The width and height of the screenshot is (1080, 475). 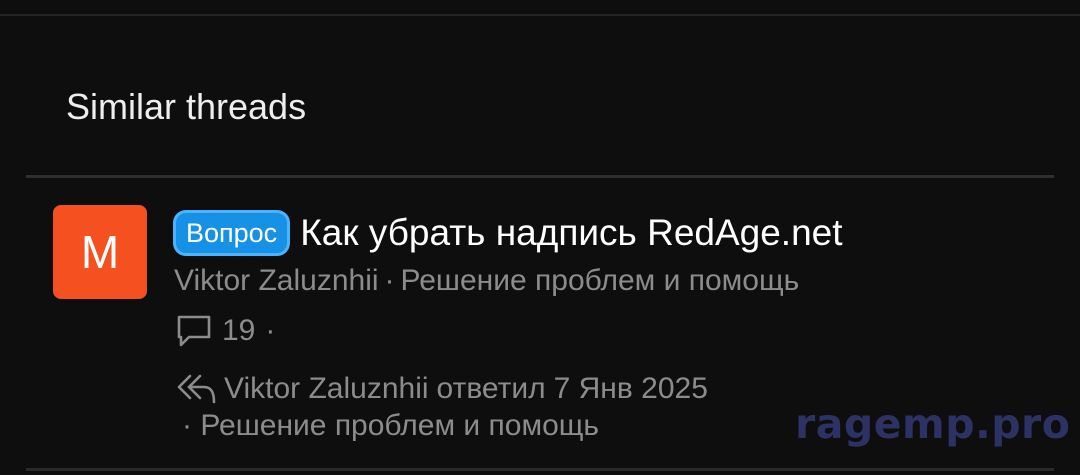 What do you see at coordinates (239, 330) in the screenshot?
I see `reply-count: 19` at bounding box center [239, 330].